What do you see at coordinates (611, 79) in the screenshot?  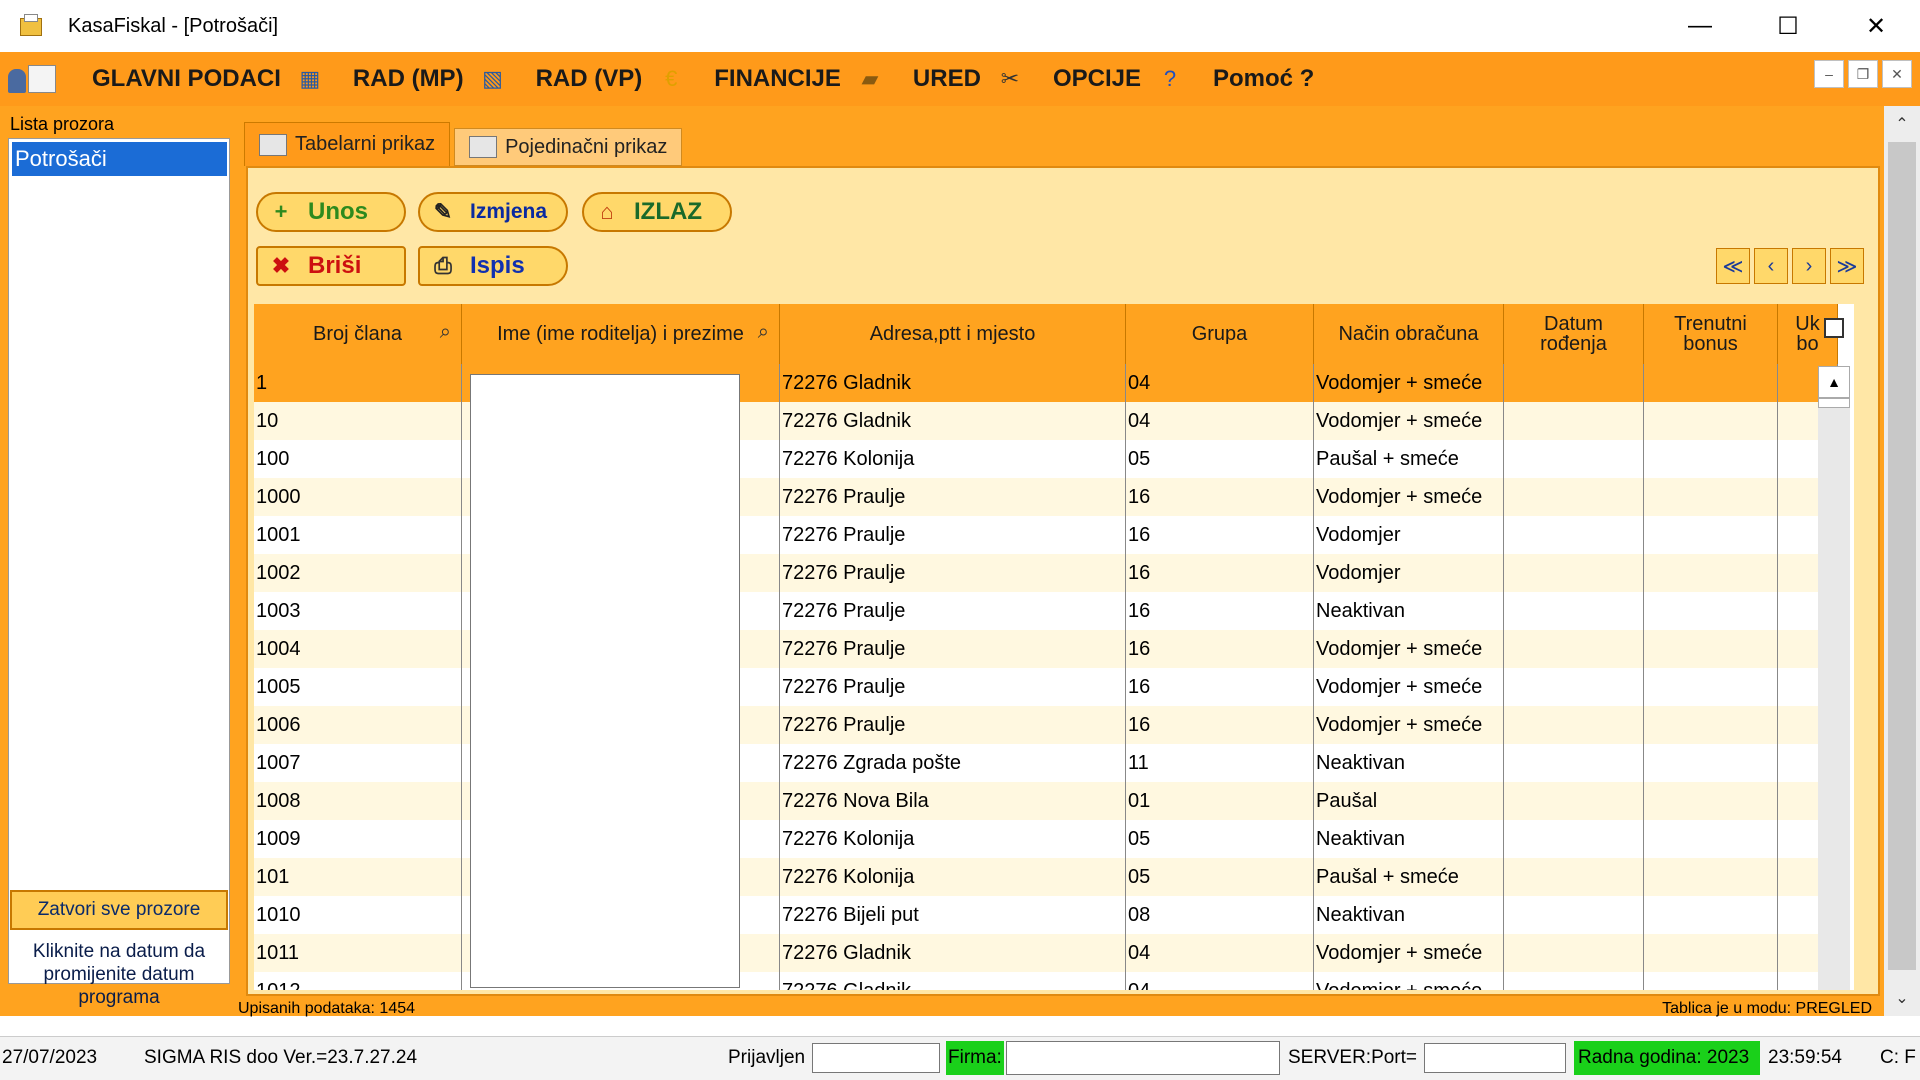 I see `menu-item-2: RAD (VP) €` at bounding box center [611, 79].